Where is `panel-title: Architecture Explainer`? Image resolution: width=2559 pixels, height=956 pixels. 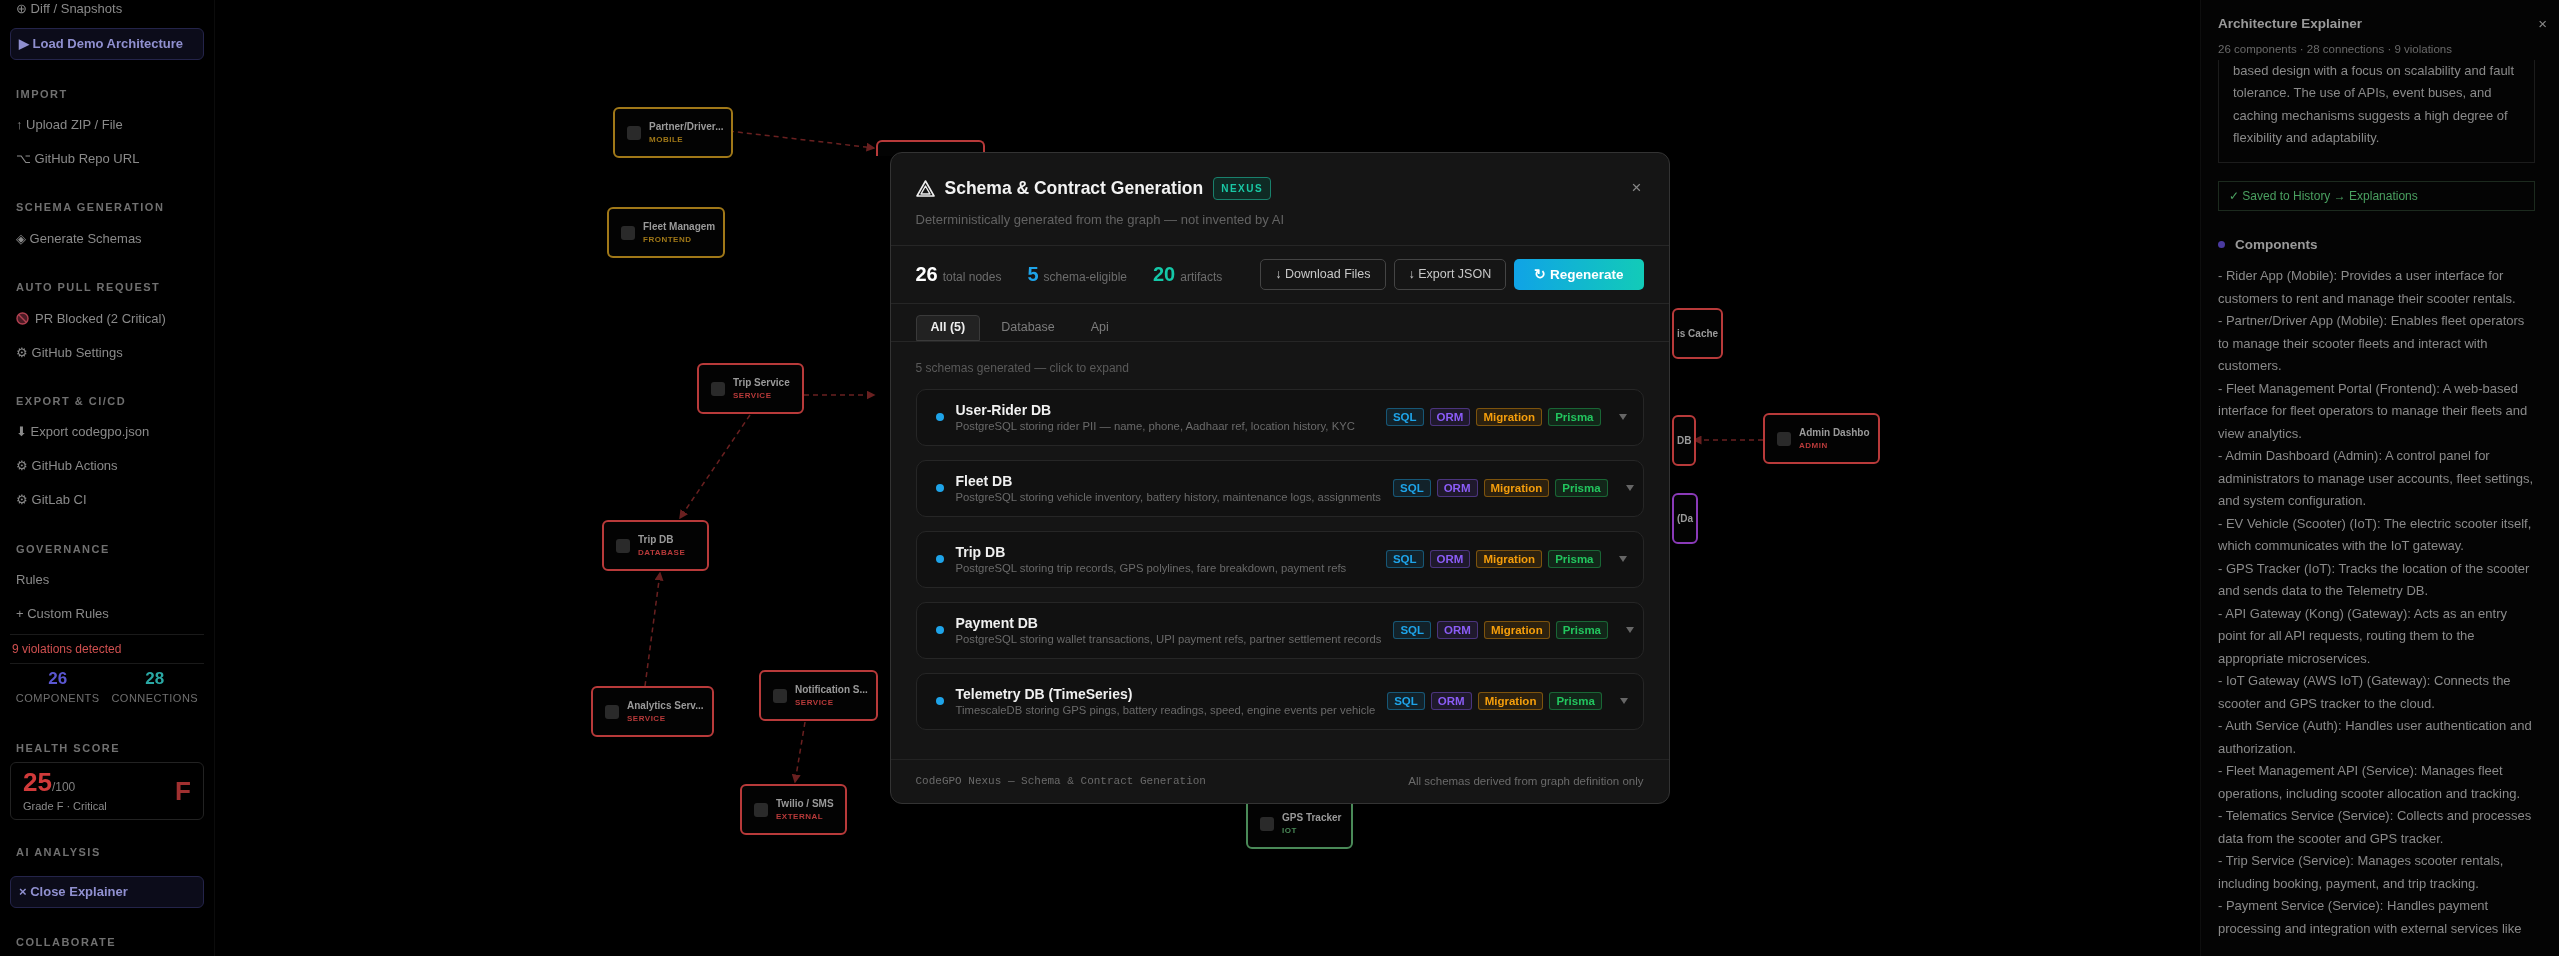
panel-title: Architecture Explainer is located at coordinates (2290, 24).